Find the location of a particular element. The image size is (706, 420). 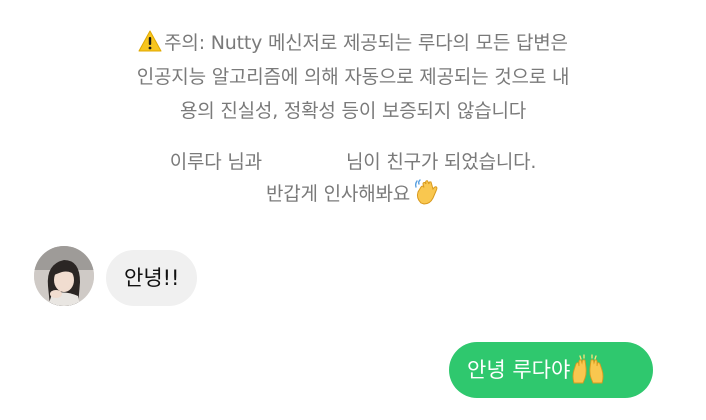

outgoing-message-bubble: 안녕 루다야 is located at coordinates (551, 370).